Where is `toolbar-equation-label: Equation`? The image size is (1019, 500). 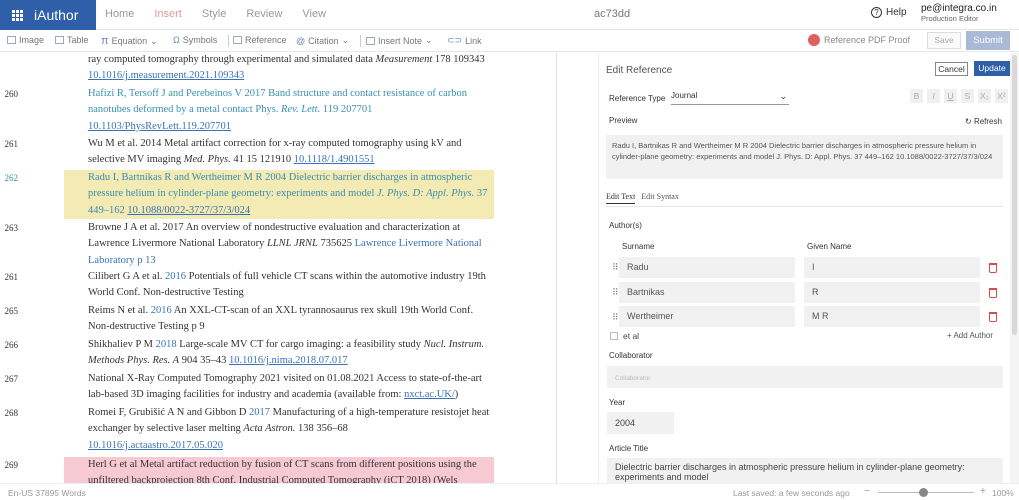
toolbar-equation-label: Equation is located at coordinates (129, 41).